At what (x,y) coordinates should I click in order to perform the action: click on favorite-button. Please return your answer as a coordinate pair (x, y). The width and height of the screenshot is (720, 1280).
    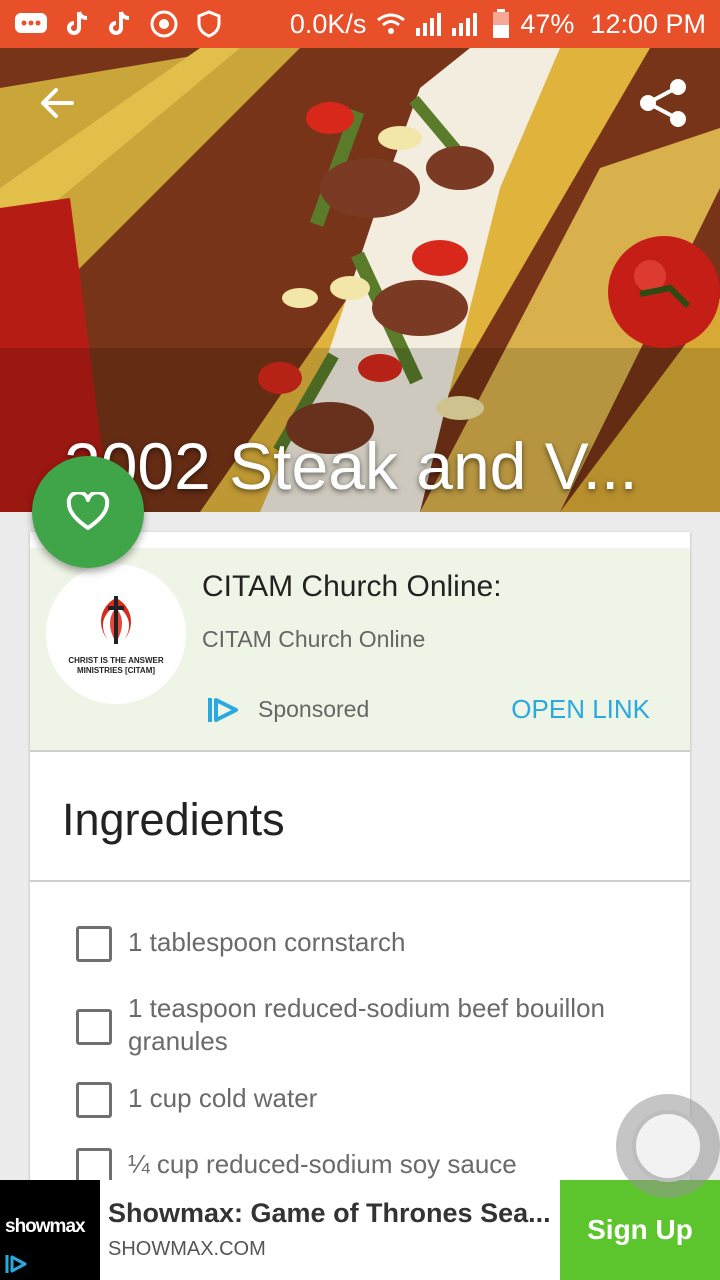
    Looking at the image, I should click on (88, 512).